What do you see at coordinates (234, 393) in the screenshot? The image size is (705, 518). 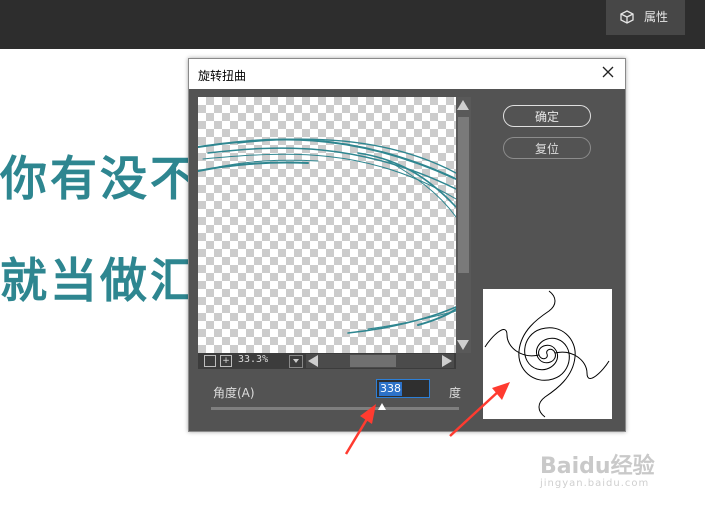 I see `angle-label: 角度(A)` at bounding box center [234, 393].